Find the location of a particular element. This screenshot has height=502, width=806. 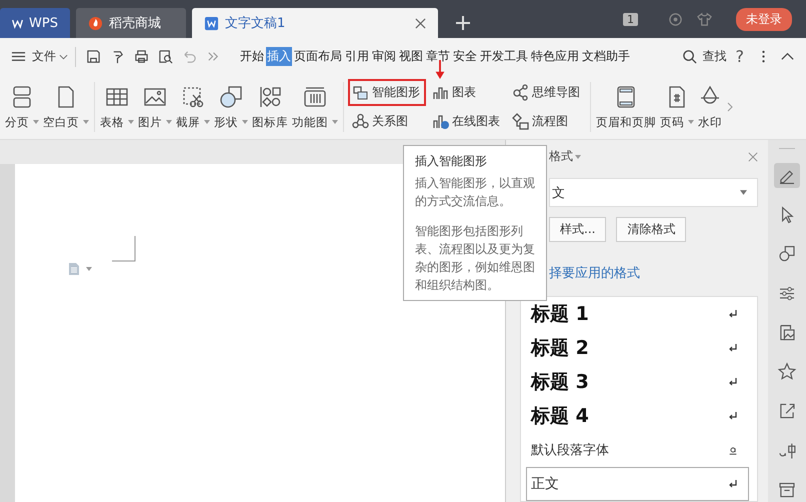

style-dropdown: 文 is located at coordinates (653, 192).